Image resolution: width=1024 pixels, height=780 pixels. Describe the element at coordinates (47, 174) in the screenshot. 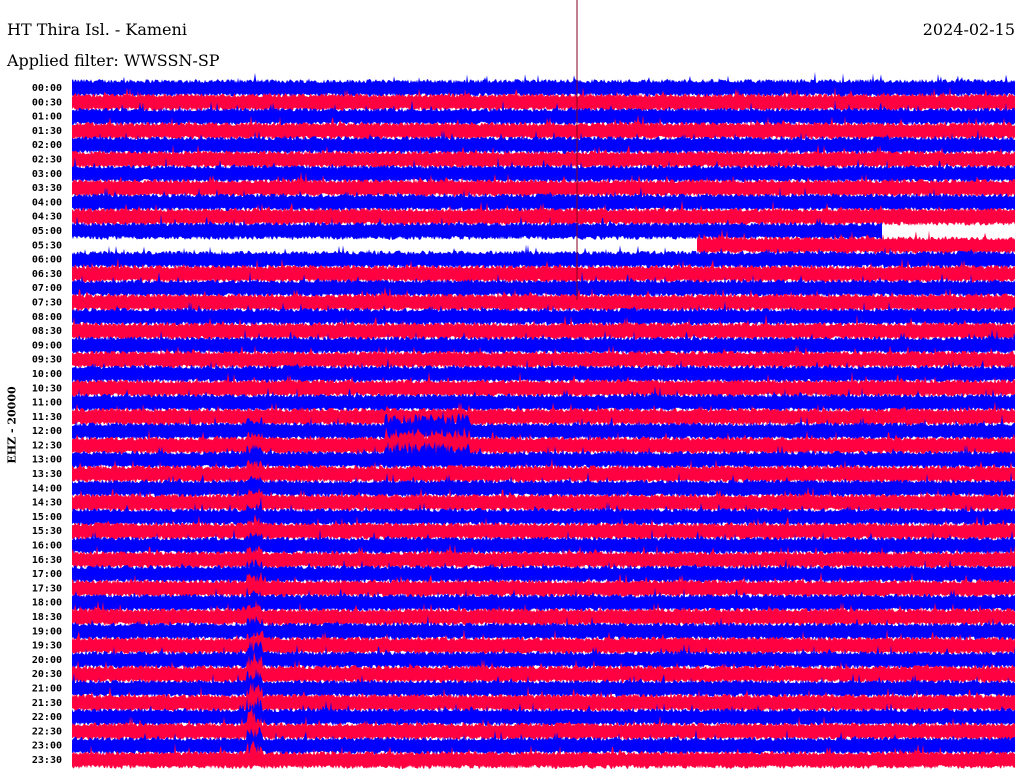

I see `time-label: 03:00` at that location.